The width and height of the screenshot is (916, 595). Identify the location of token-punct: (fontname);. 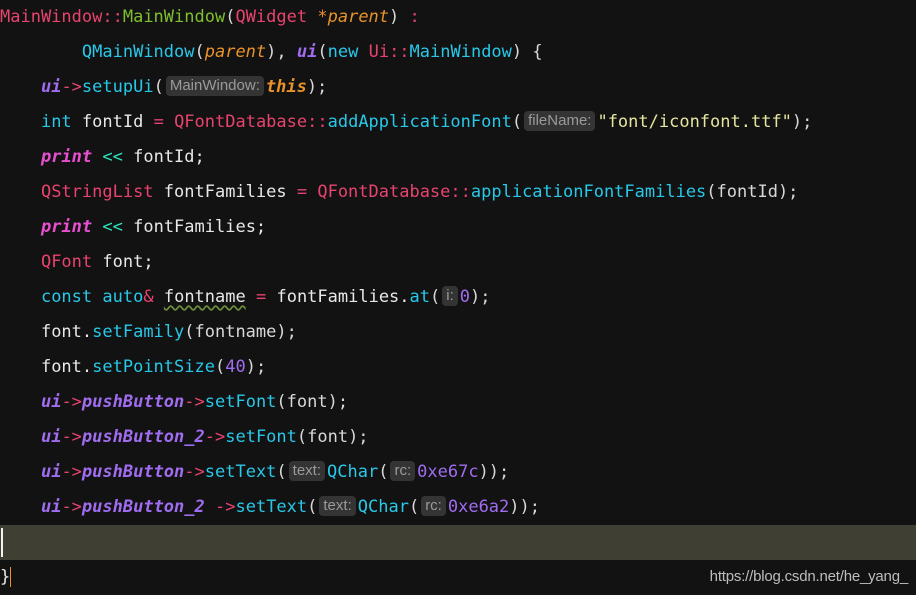
(240, 332).